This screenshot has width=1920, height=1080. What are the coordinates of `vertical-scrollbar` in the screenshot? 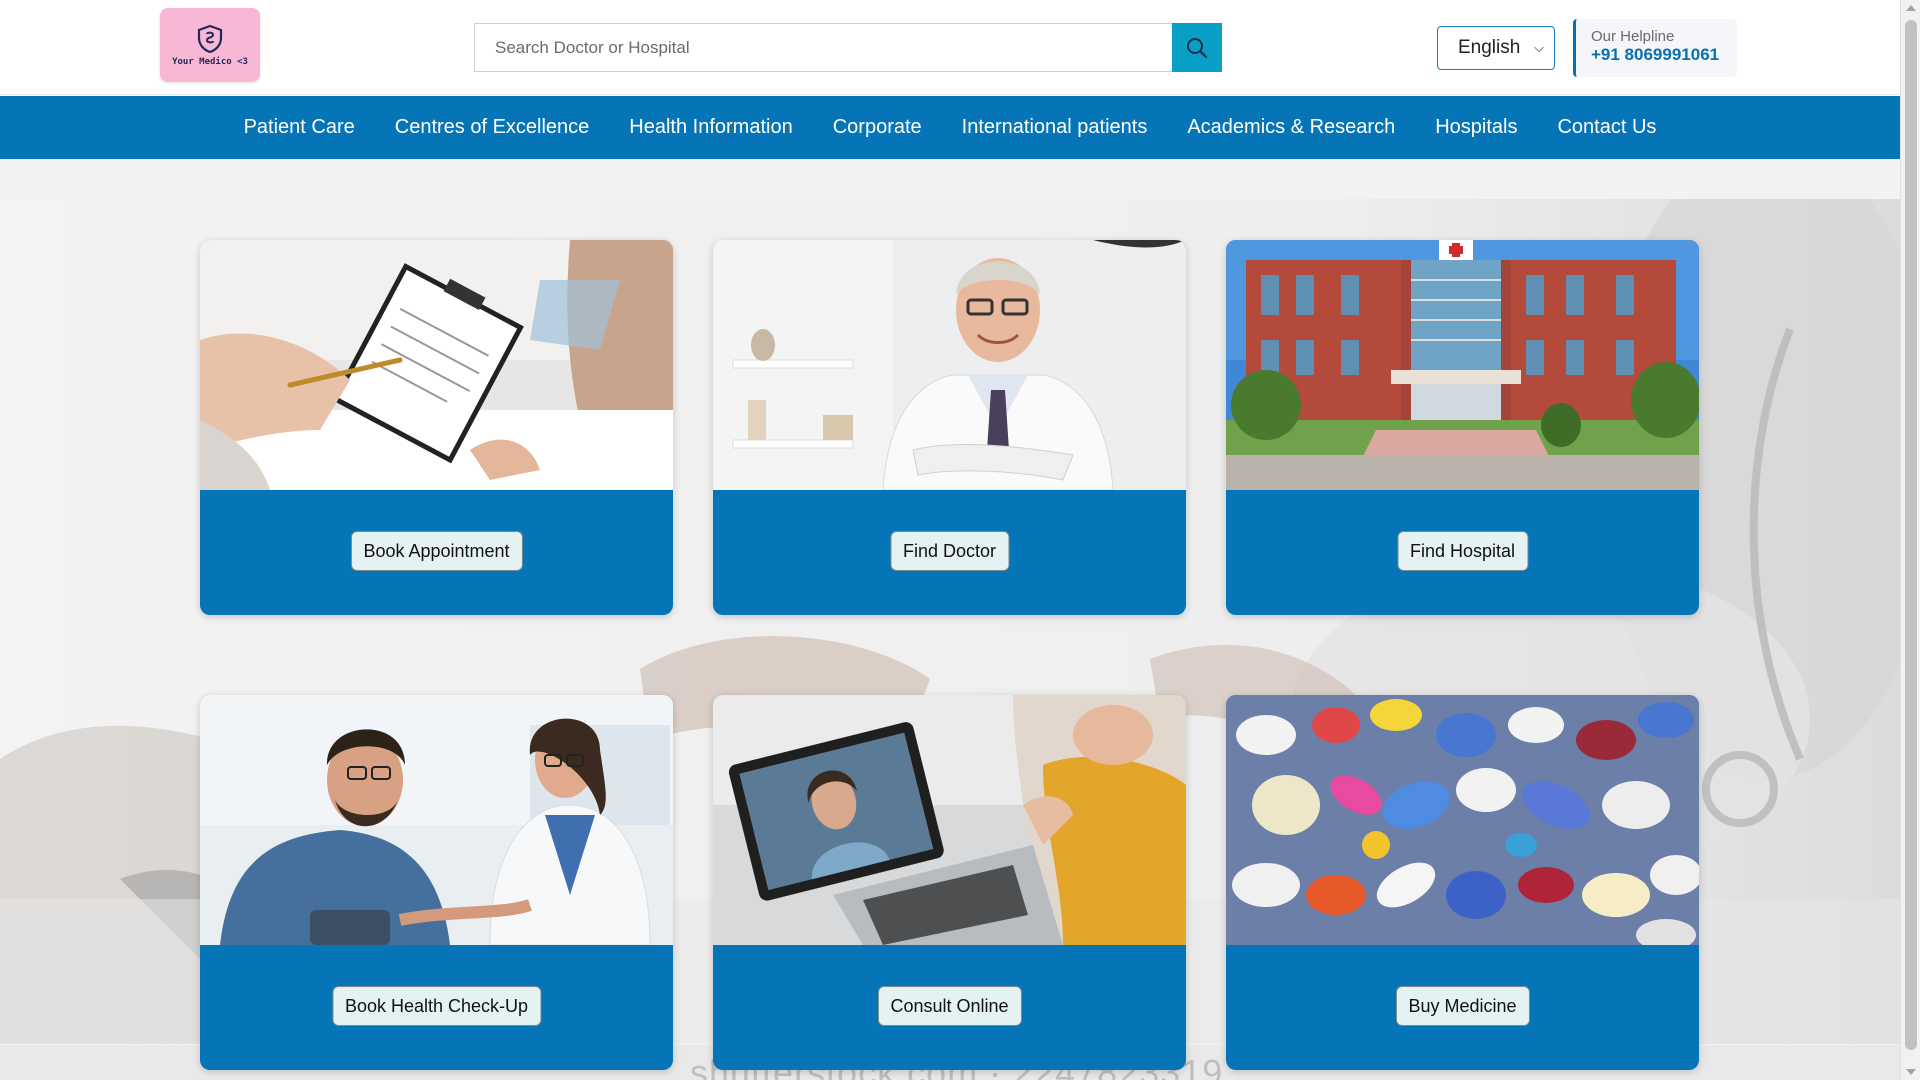 It's located at (1910, 540).